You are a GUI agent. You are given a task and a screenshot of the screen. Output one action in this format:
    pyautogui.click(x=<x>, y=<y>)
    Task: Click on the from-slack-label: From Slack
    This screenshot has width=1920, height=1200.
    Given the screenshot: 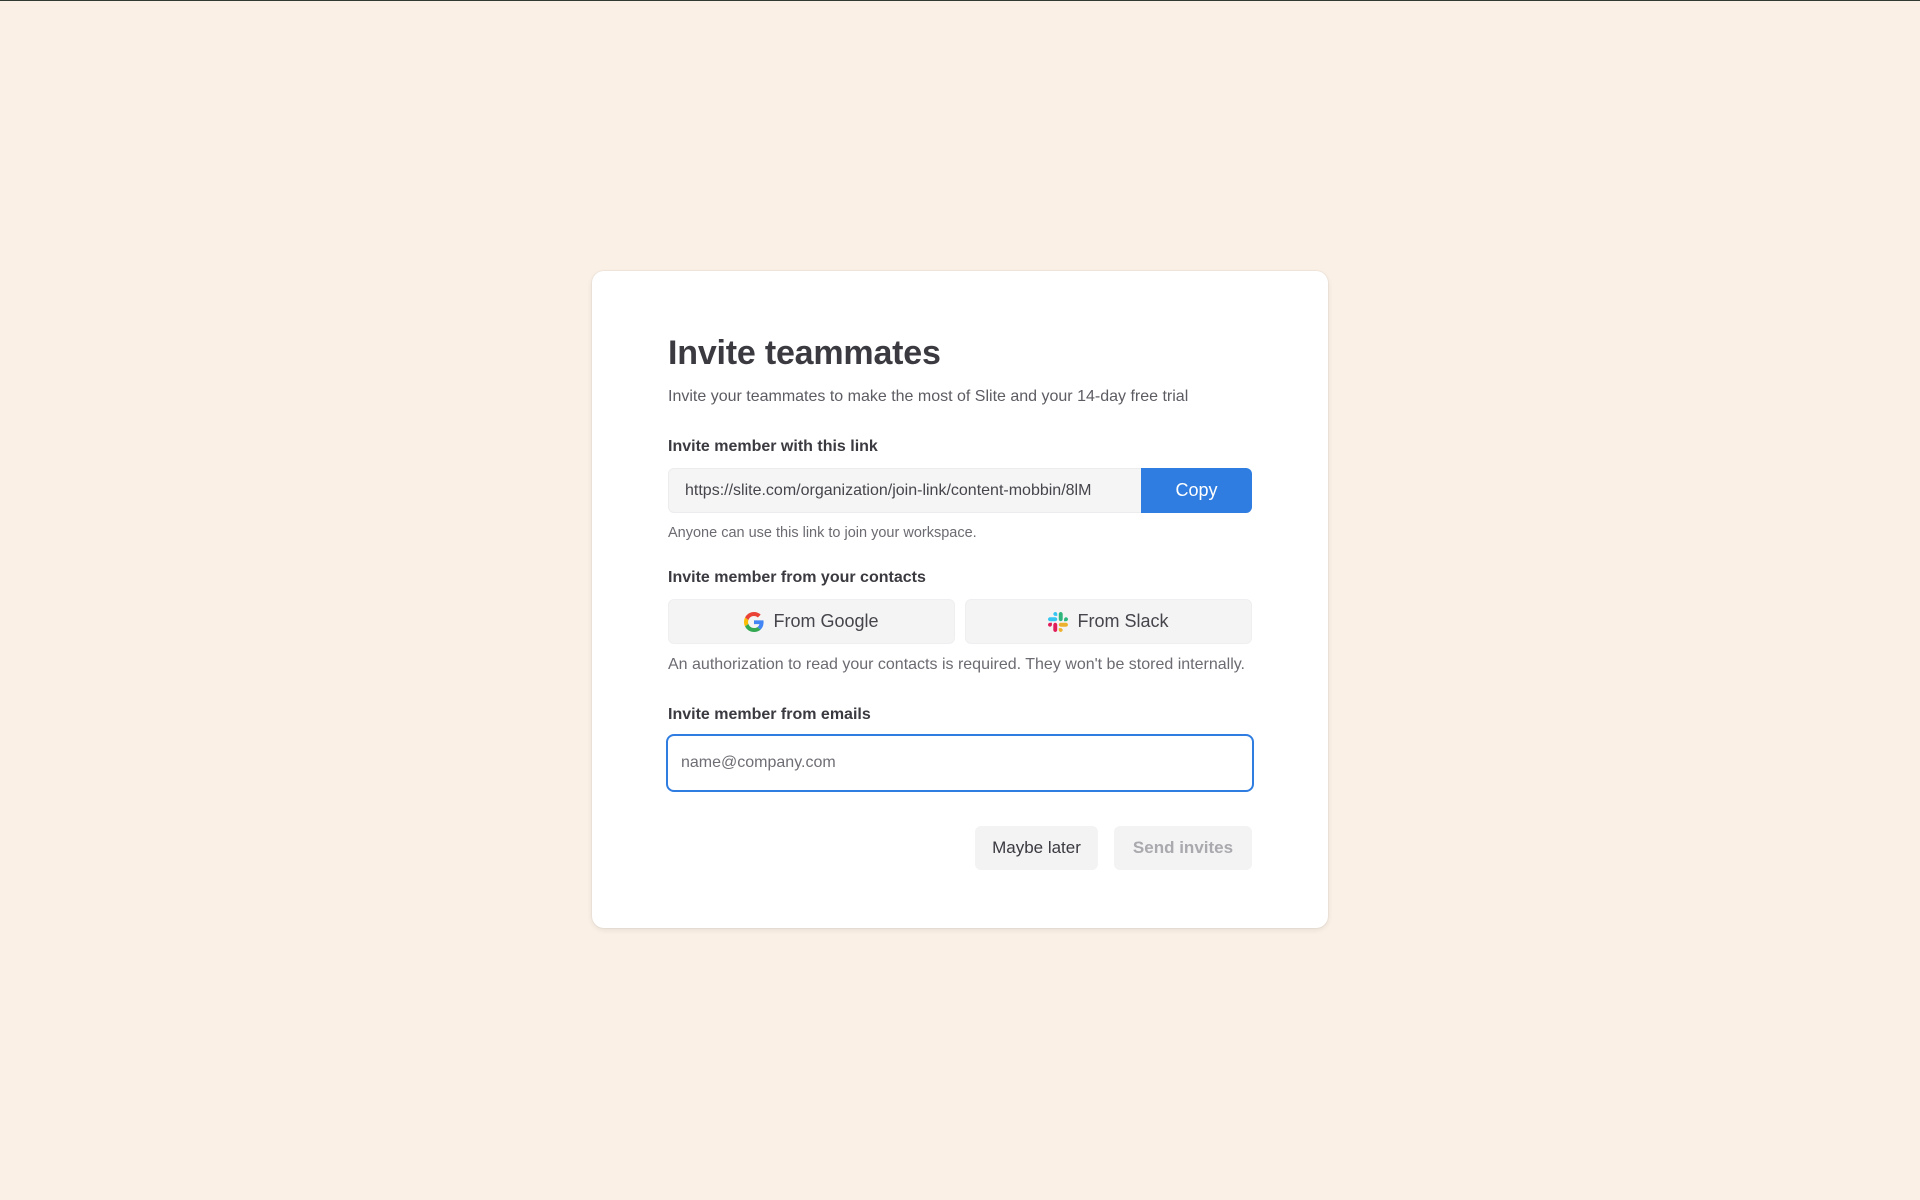 What is the action you would take?
    pyautogui.click(x=1123, y=621)
    